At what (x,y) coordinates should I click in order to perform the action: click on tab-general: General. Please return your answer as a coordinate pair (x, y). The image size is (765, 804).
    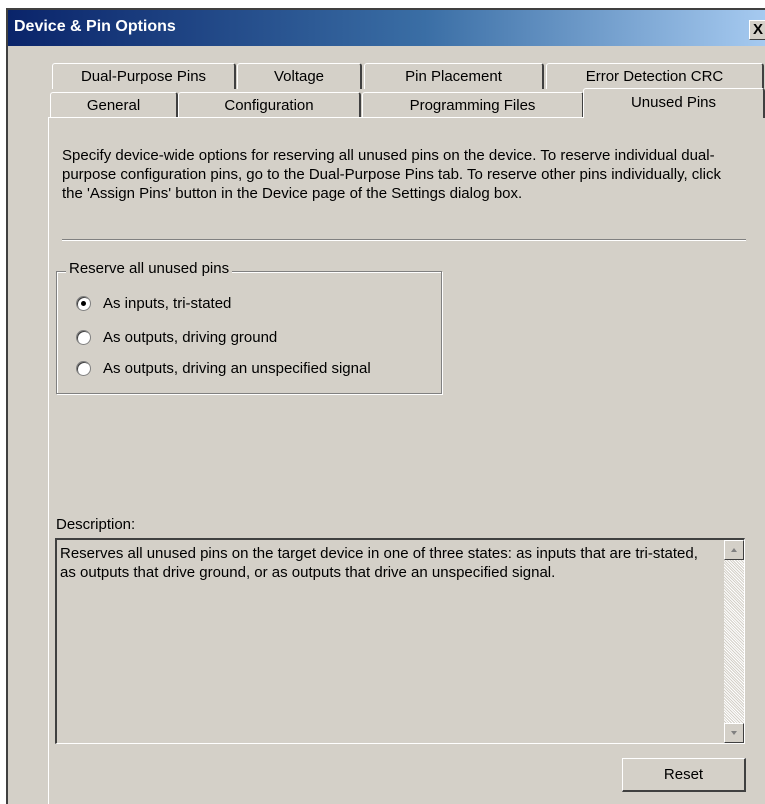
    Looking at the image, I should click on (114, 105).